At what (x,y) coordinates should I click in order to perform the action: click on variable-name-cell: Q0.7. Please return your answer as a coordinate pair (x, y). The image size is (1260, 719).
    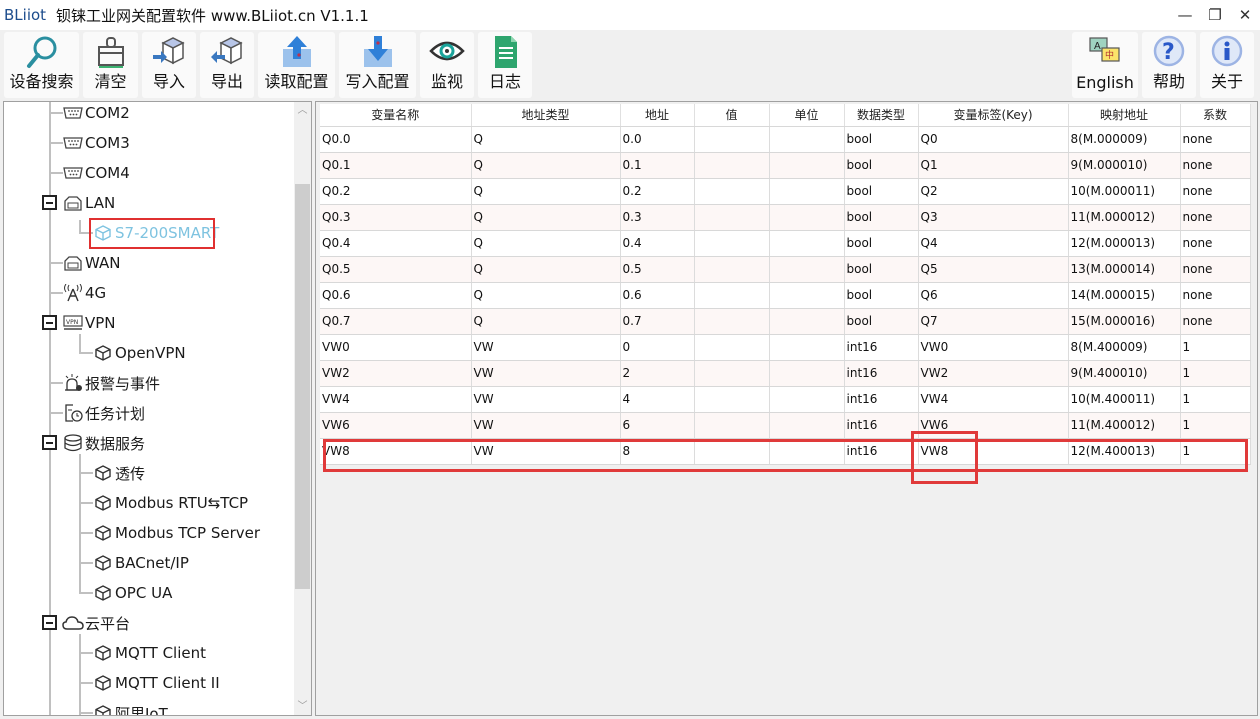
    Looking at the image, I should click on (396, 321).